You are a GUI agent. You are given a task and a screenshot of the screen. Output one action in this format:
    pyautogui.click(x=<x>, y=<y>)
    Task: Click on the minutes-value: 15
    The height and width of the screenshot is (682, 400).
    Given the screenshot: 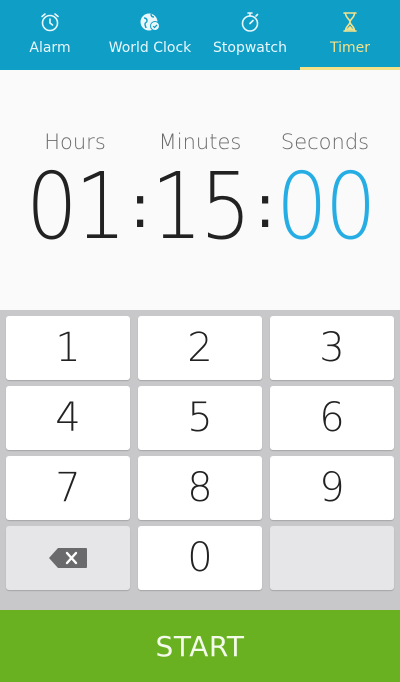 What is the action you would take?
    pyautogui.click(x=200, y=207)
    